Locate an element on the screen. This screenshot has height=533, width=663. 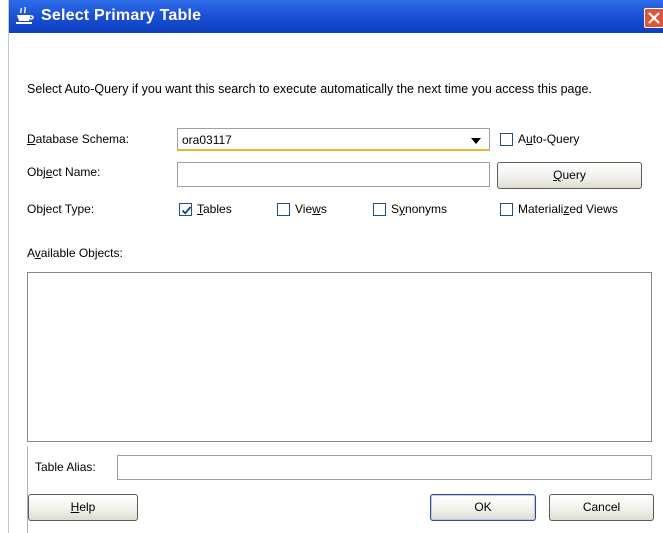
query-button: Query is located at coordinates (569, 175).